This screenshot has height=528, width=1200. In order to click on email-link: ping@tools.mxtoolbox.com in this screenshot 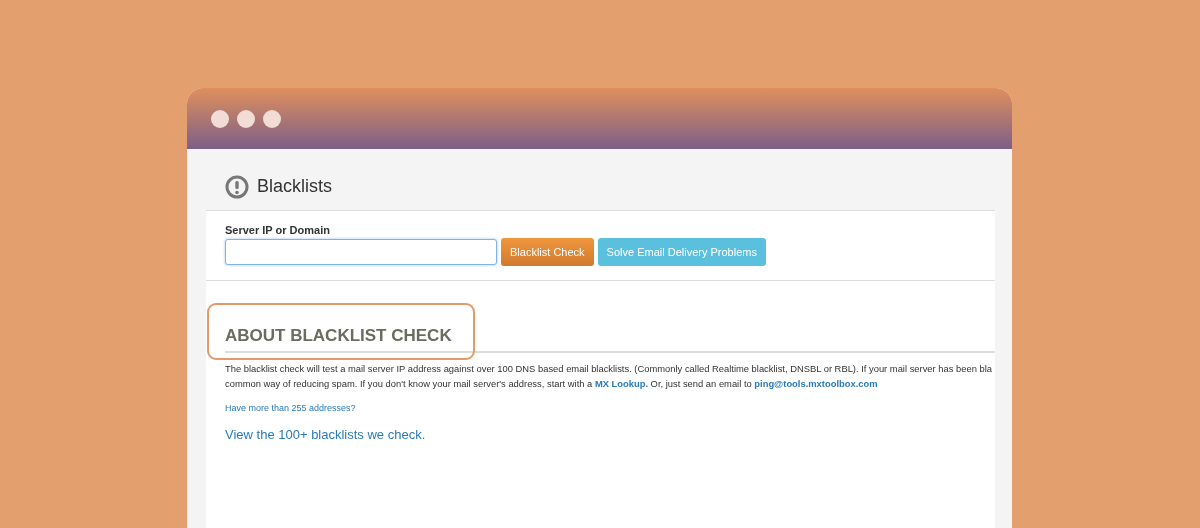, I will do `click(816, 383)`.